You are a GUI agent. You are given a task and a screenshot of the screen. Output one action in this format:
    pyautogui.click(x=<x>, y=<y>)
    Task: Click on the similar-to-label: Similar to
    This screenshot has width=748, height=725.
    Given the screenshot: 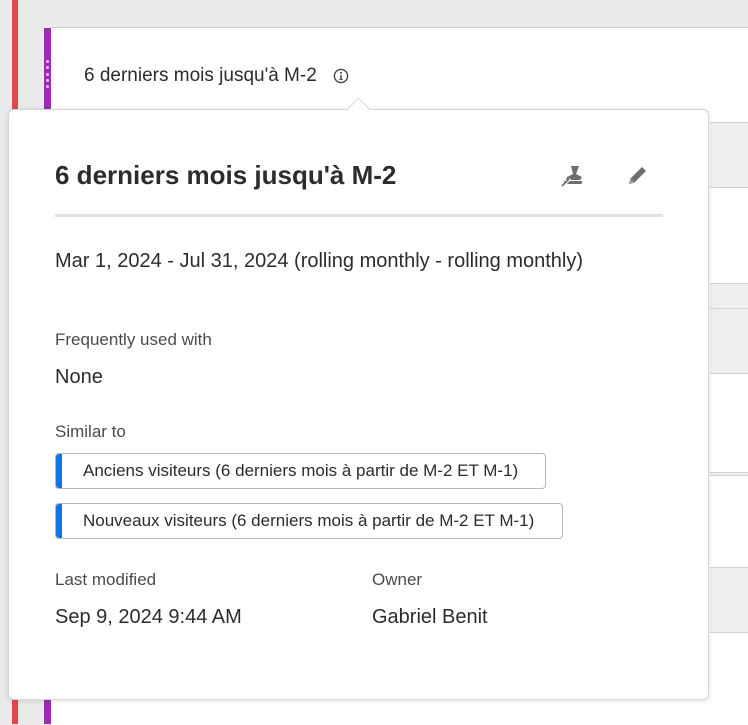 What is the action you would take?
    pyautogui.click(x=90, y=431)
    